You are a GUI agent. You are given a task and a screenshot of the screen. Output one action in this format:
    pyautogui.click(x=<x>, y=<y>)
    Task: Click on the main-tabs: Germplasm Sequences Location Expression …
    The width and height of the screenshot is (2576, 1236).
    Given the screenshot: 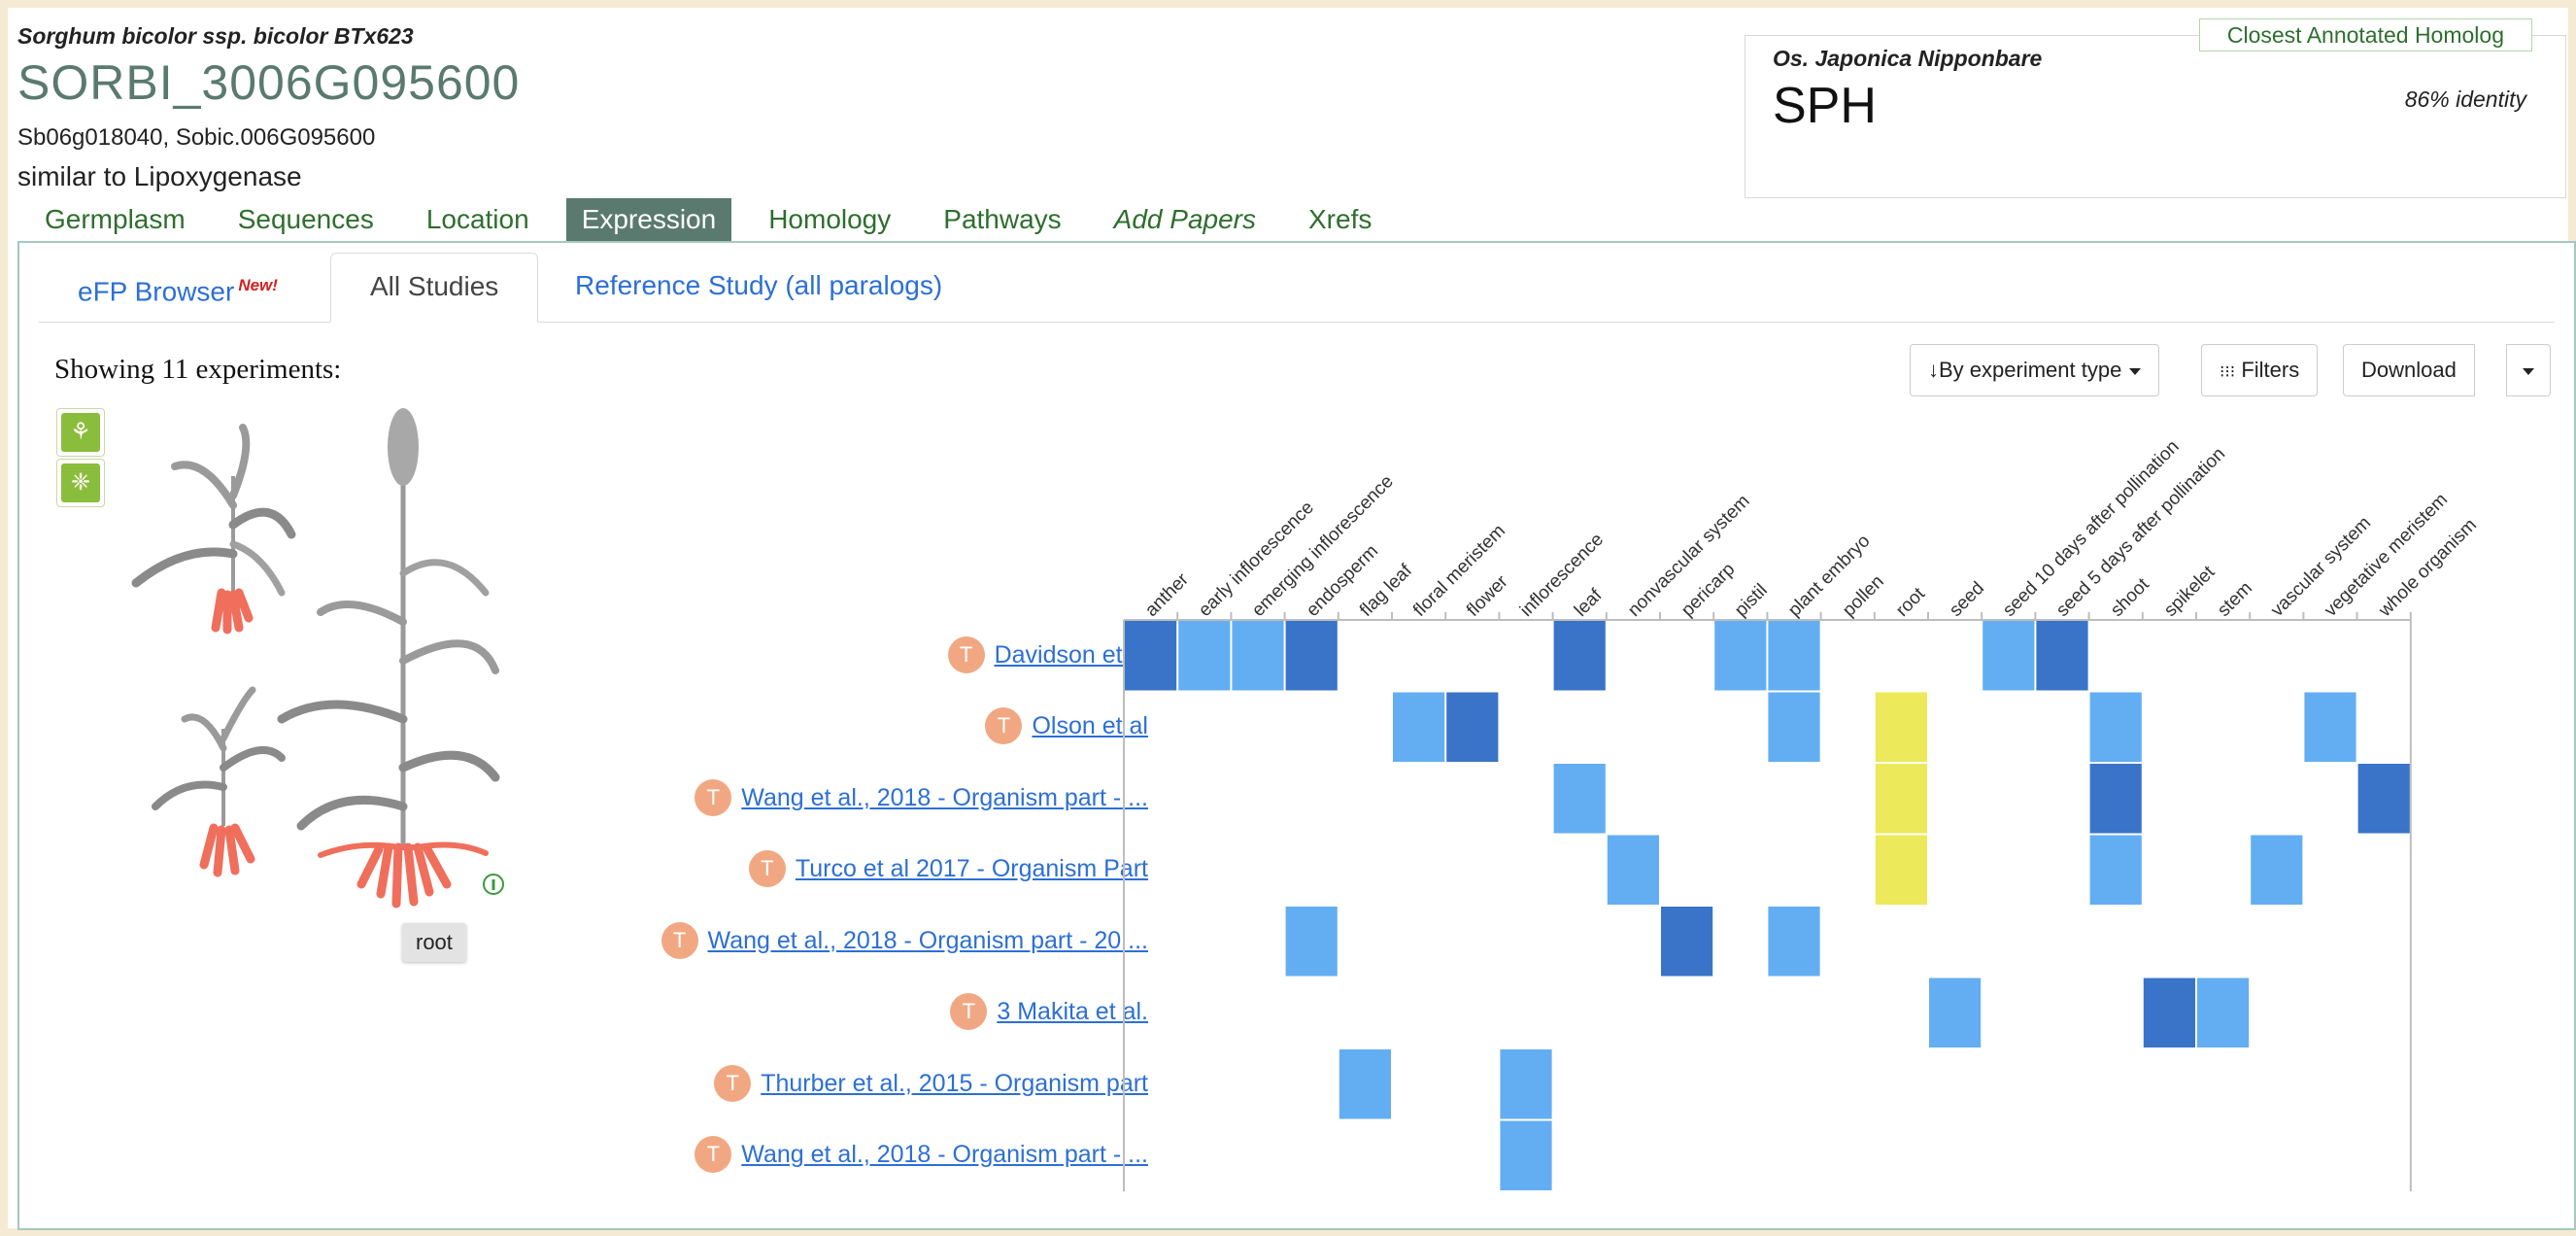 What is the action you would take?
    pyautogui.click(x=718, y=219)
    